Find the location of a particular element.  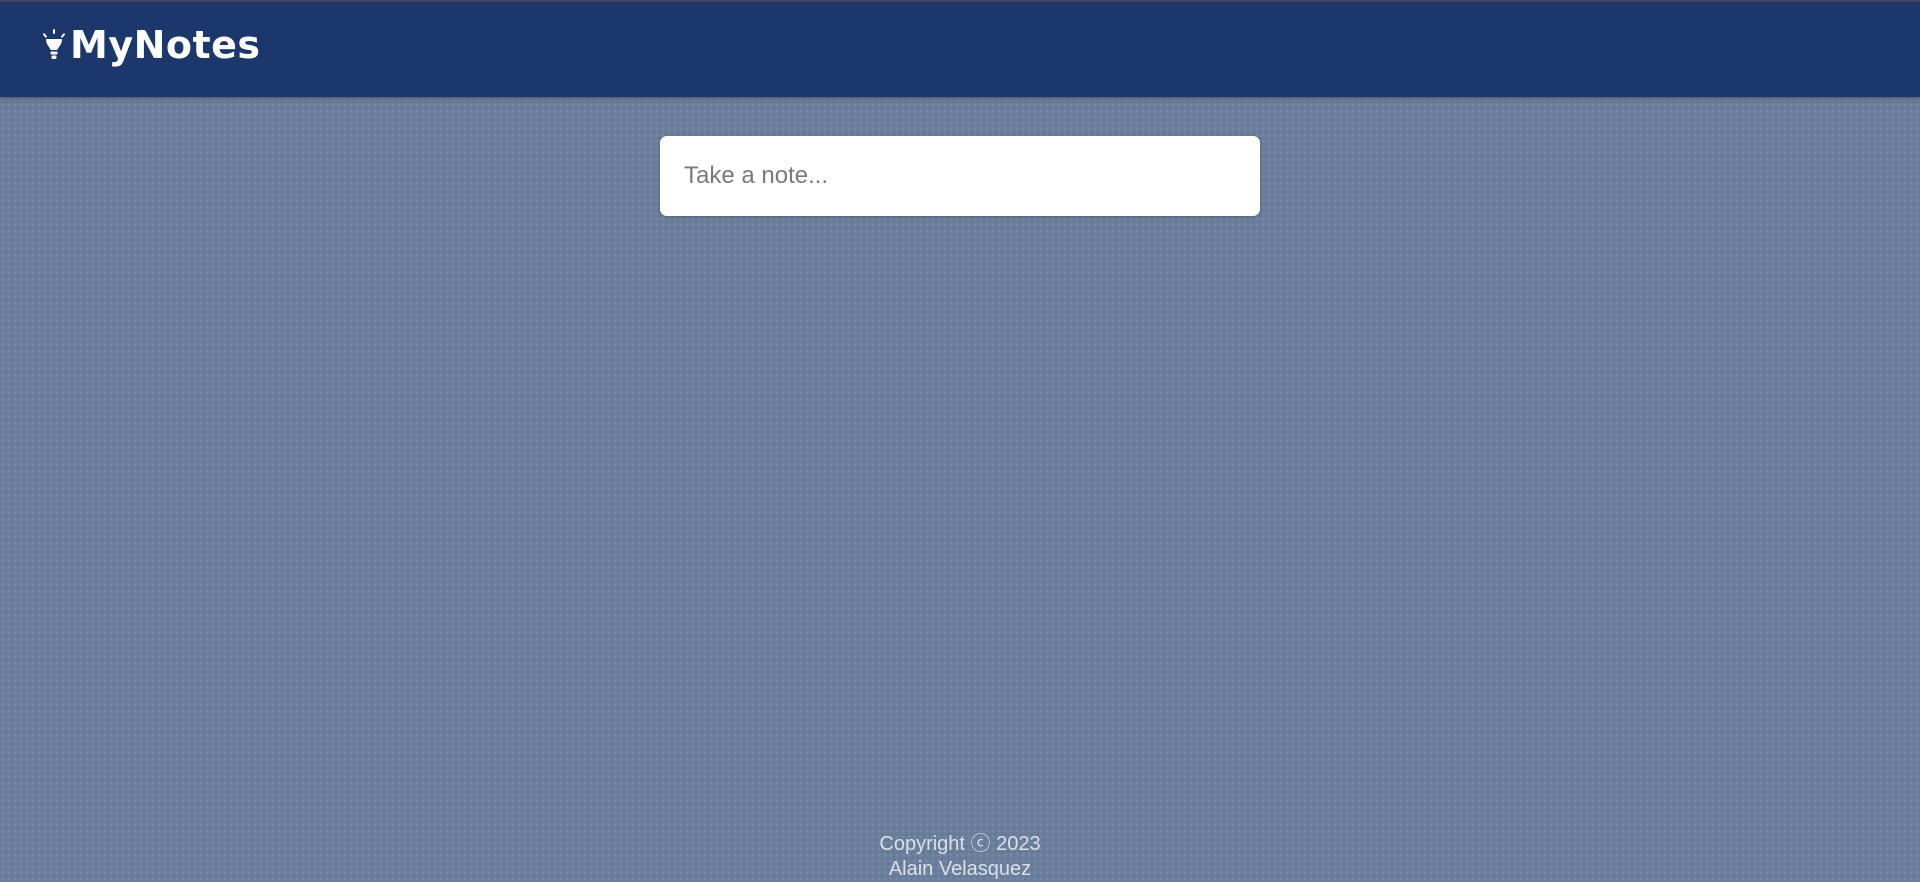

app-logo-link: MyNotes is located at coordinates (151, 45).